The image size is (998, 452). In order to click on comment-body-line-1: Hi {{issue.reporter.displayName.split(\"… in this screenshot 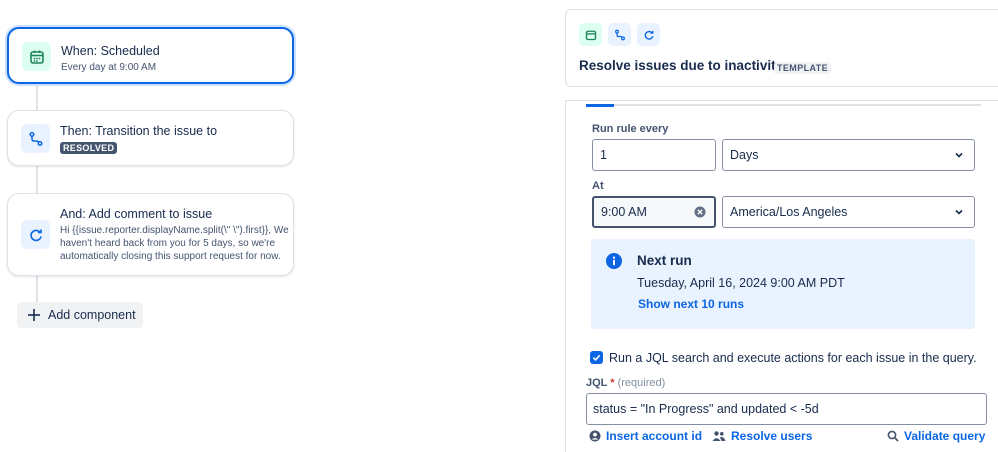, I will do `click(174, 230)`.